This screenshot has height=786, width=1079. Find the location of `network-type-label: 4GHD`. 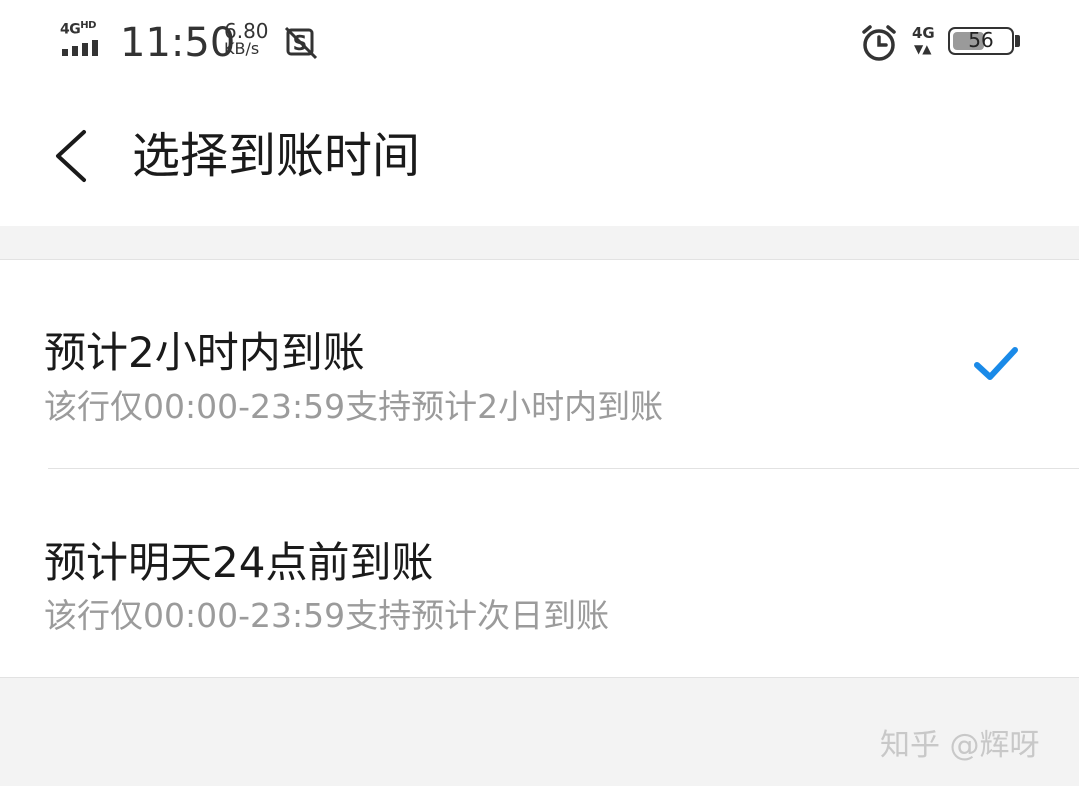

network-type-label: 4GHD is located at coordinates (78, 29).